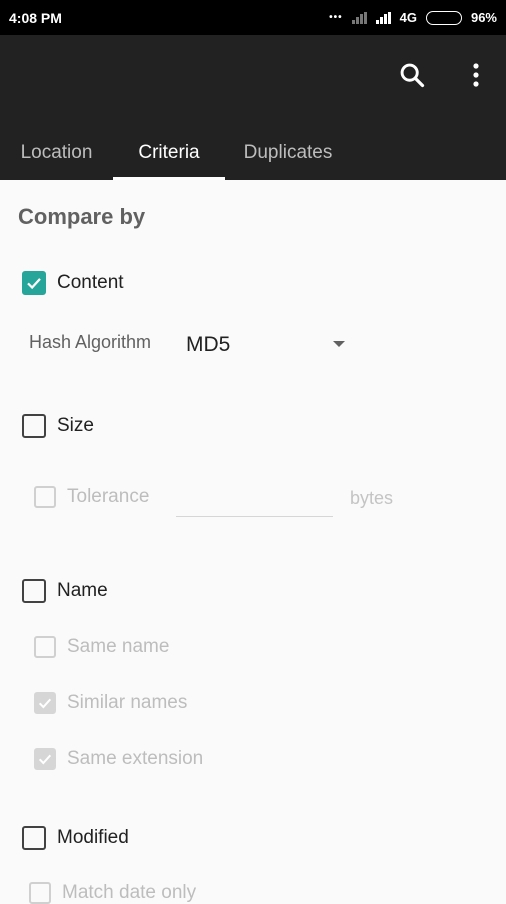 Image resolution: width=506 pixels, height=904 pixels. What do you see at coordinates (268, 345) in the screenshot?
I see `hash-algorithm-select: MD5` at bounding box center [268, 345].